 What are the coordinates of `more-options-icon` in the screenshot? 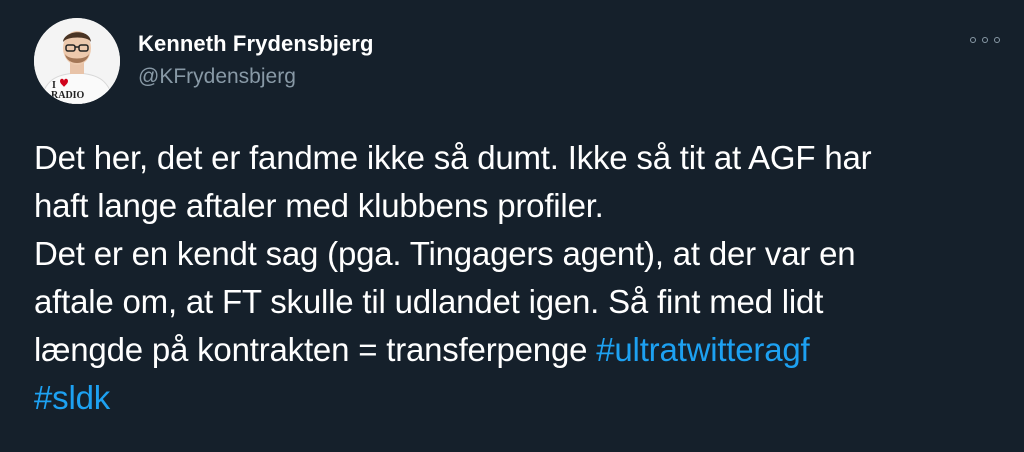 It's located at (985, 40).